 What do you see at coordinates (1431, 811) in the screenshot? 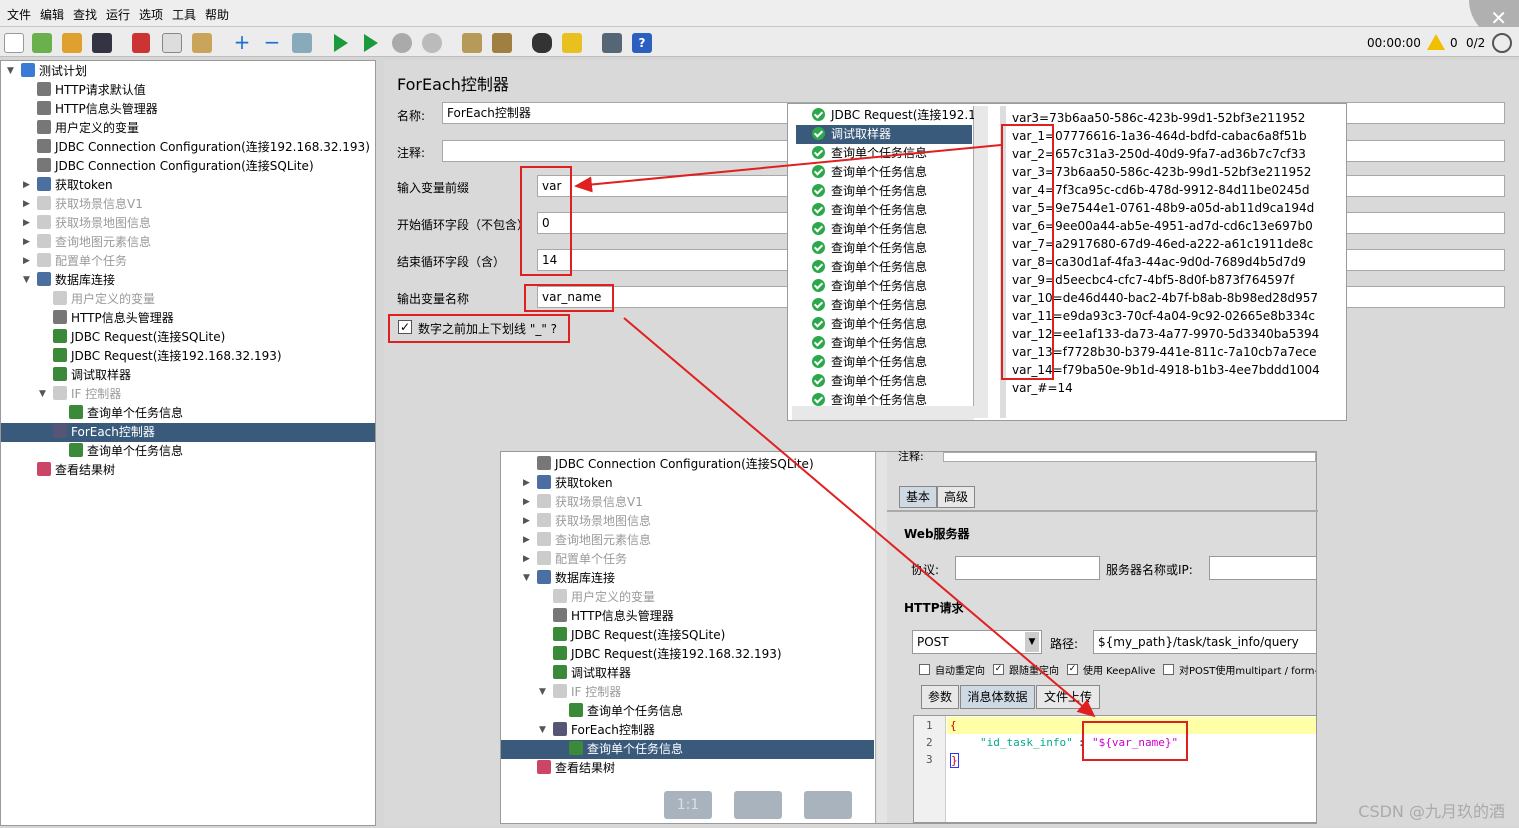
I see `watermark: CSDN @九月玖的酒` at bounding box center [1431, 811].